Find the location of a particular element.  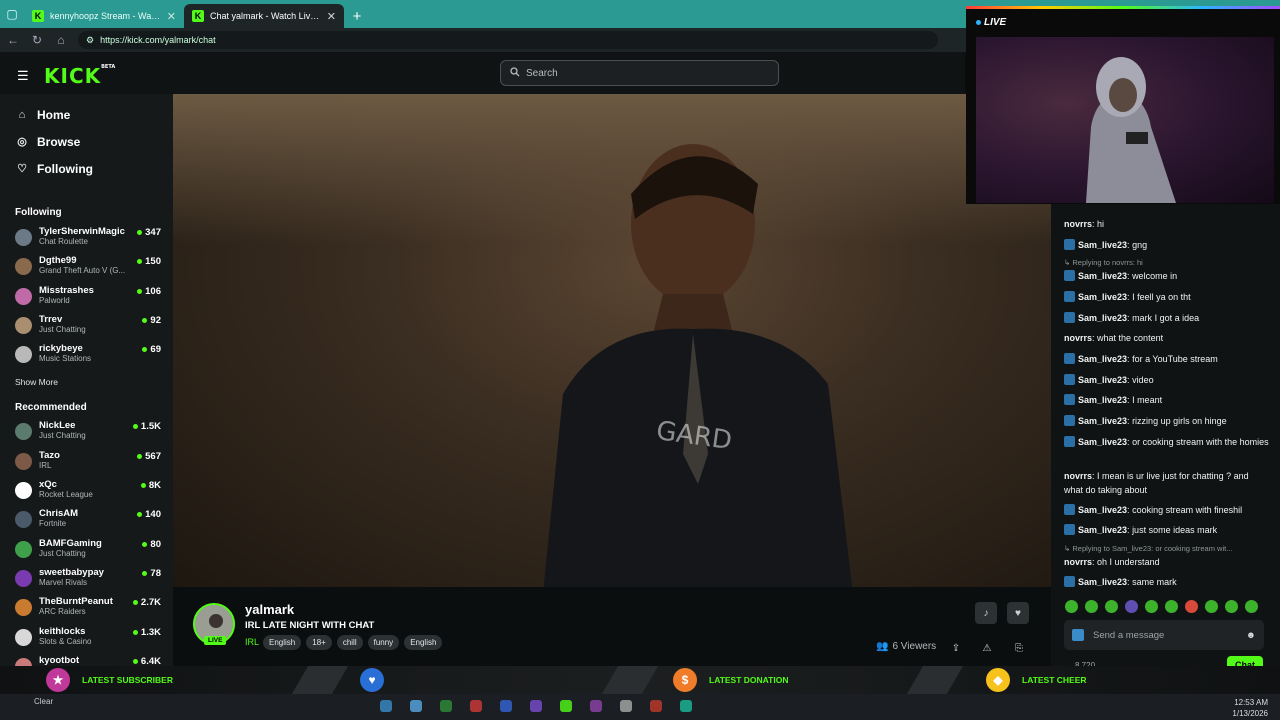

site-info-icon: ⚙ is located at coordinates (90, 40).